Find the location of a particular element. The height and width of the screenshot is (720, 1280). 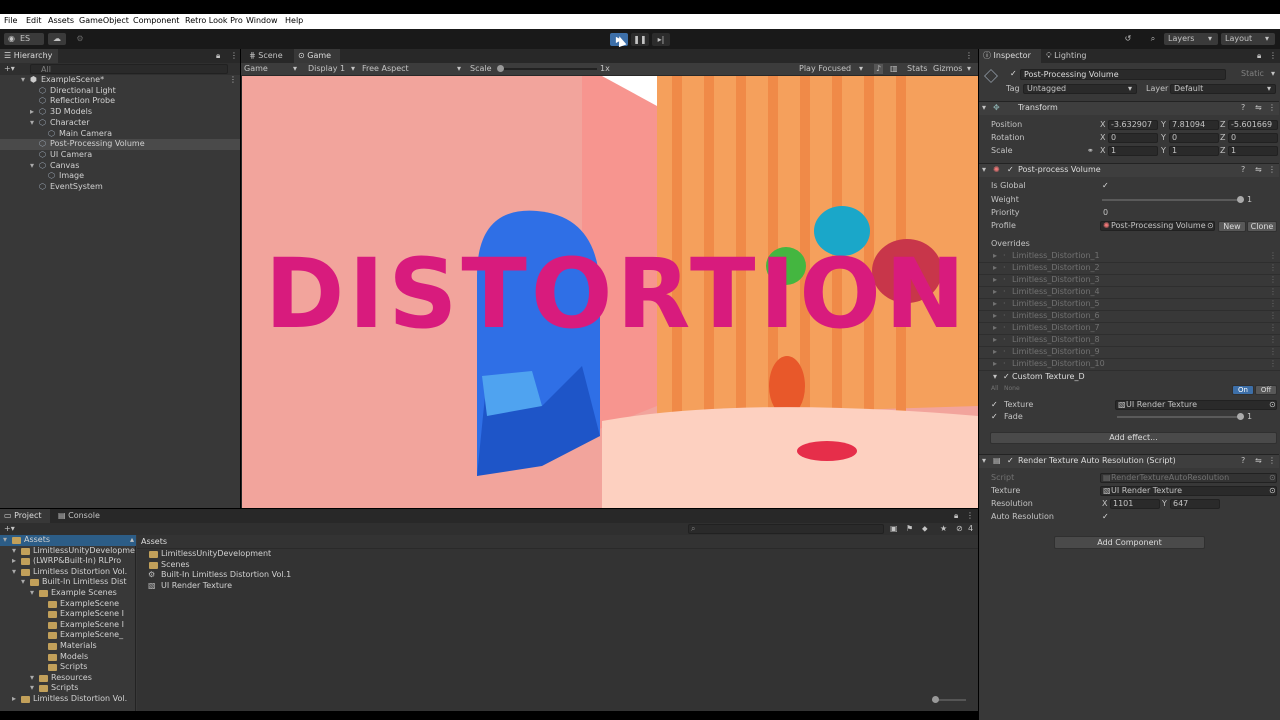

post-process-volume-header: ▾ ✺ ✓ Post-process Volume ? ⇋ ⋮ is located at coordinates (1129, 170).